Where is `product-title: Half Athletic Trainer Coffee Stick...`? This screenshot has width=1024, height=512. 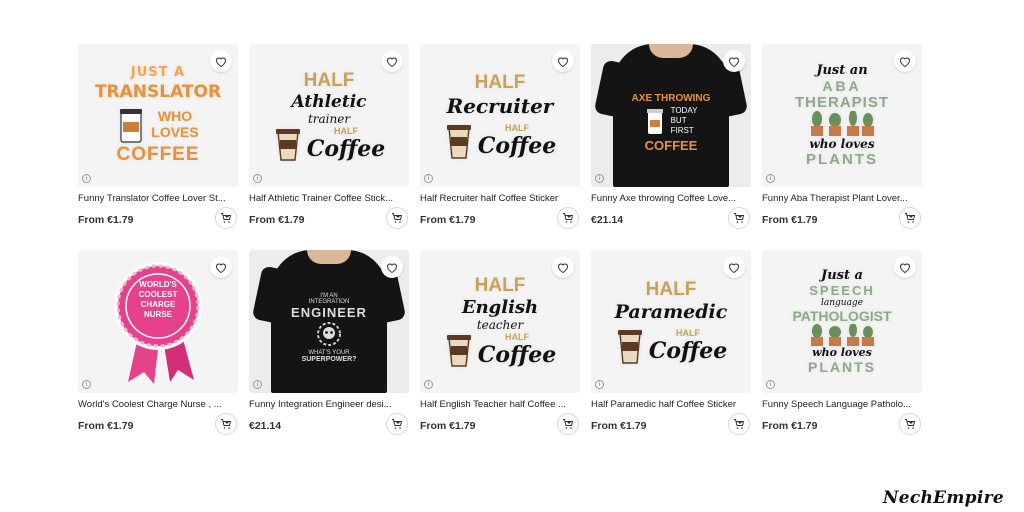 product-title: Half Athletic Trainer Coffee Stick... is located at coordinates (329, 199).